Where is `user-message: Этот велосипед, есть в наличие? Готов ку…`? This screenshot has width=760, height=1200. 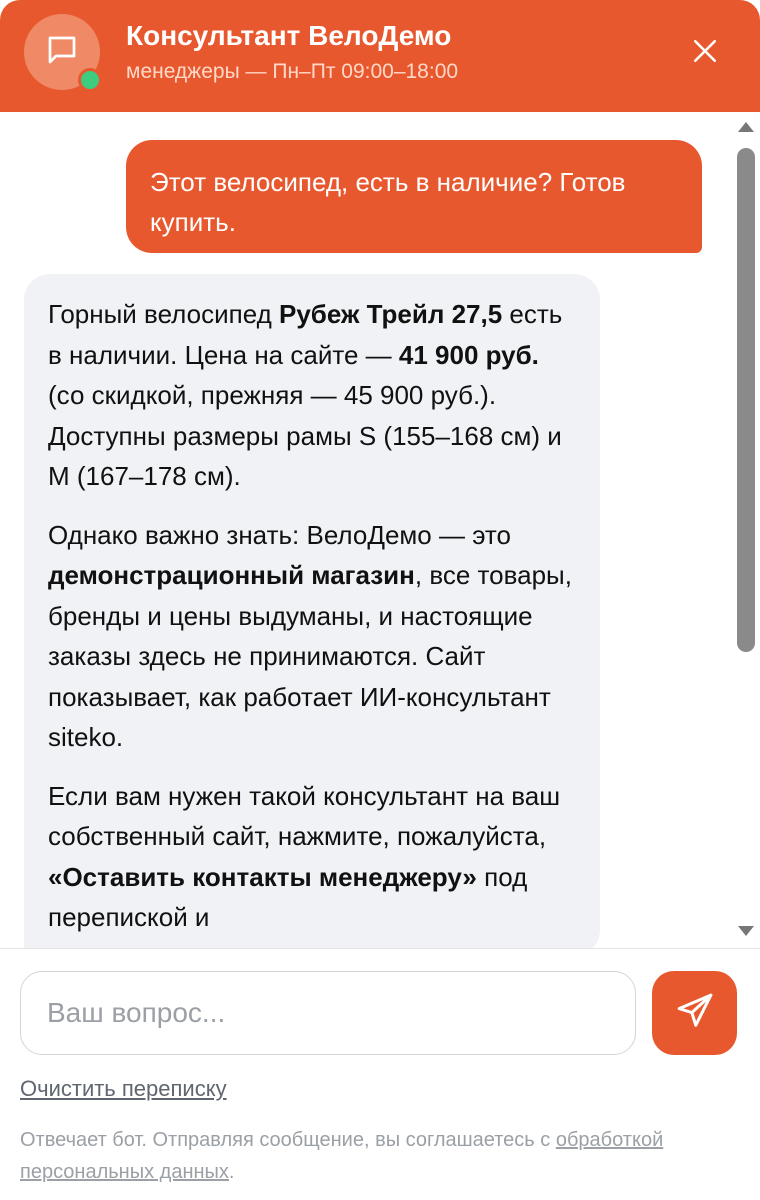 user-message: Этот велосипед, есть в наличие? Готов ку… is located at coordinates (414, 196).